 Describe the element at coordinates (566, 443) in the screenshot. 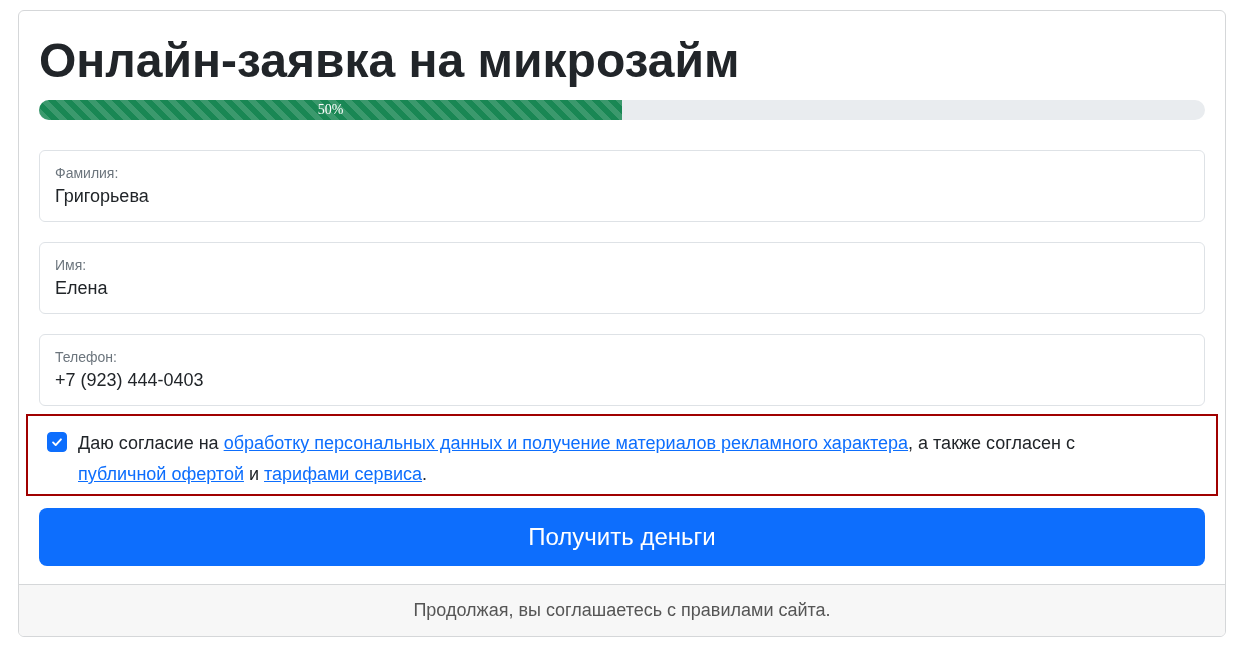

I see `consent-link: обработку персональных данных и получение материалов рекламного характера` at that location.